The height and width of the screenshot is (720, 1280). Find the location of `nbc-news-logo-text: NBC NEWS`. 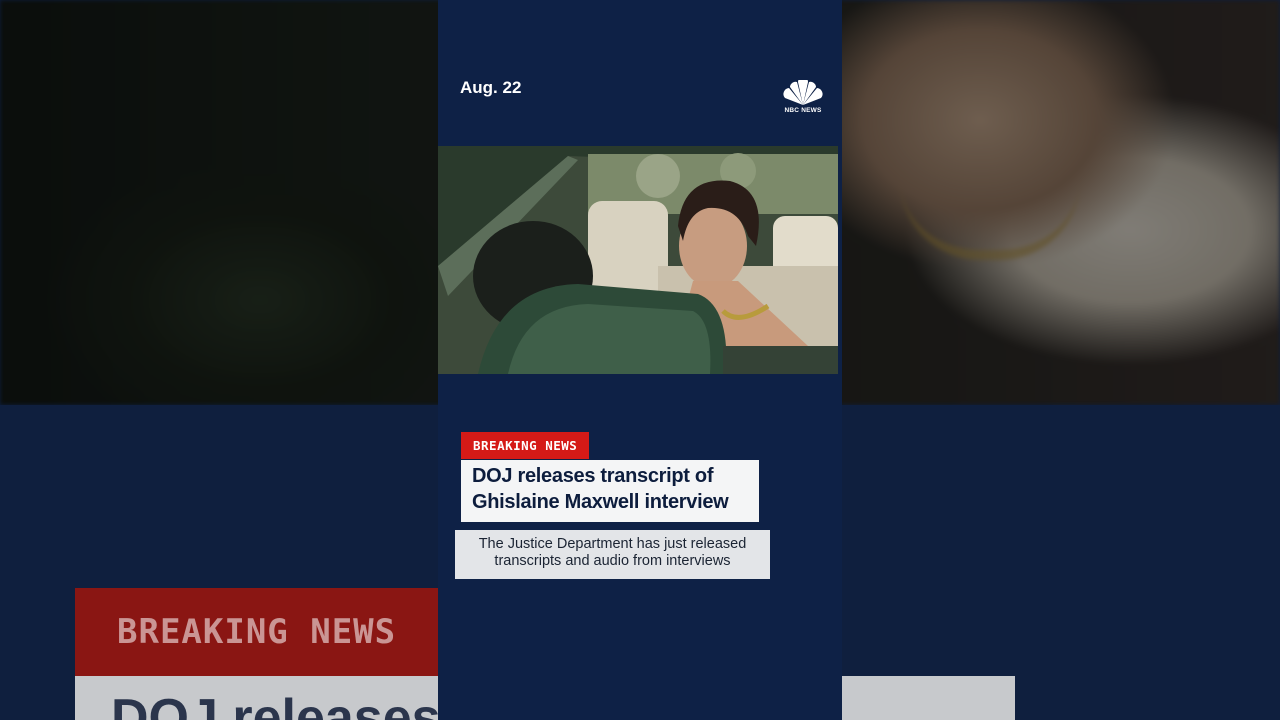

nbc-news-logo-text: NBC NEWS is located at coordinates (803, 110).